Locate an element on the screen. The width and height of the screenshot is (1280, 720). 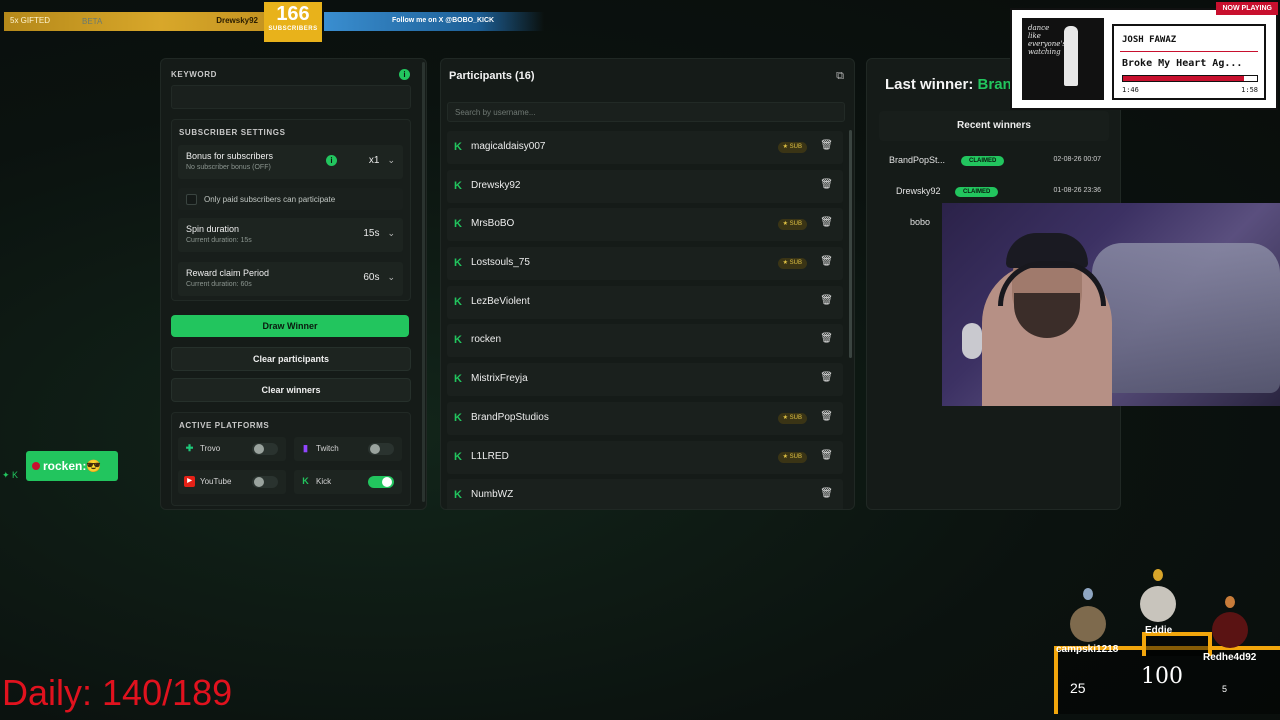
background-car is located at coordinates (1186, 318).